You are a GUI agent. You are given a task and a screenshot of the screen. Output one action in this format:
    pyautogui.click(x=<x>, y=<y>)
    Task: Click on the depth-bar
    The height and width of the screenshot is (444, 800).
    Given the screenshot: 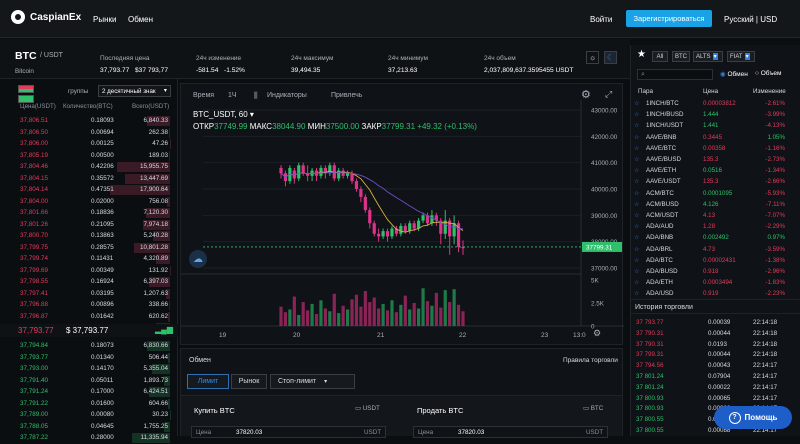 What is the action you would take?
    pyautogui.click(x=169, y=156)
    